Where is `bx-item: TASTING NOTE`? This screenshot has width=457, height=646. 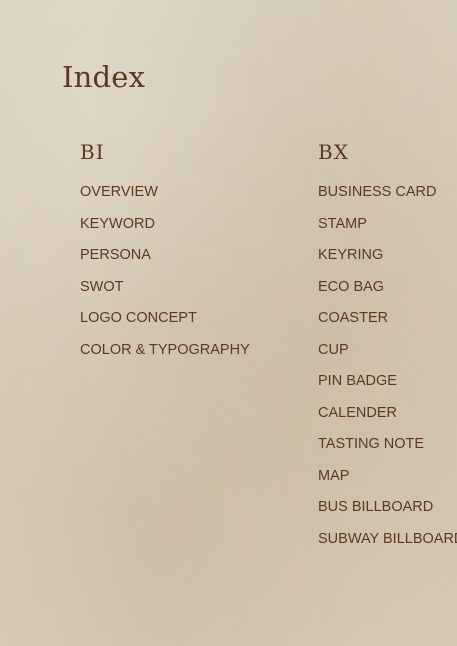
bx-item: TASTING NOTE is located at coordinates (371, 444).